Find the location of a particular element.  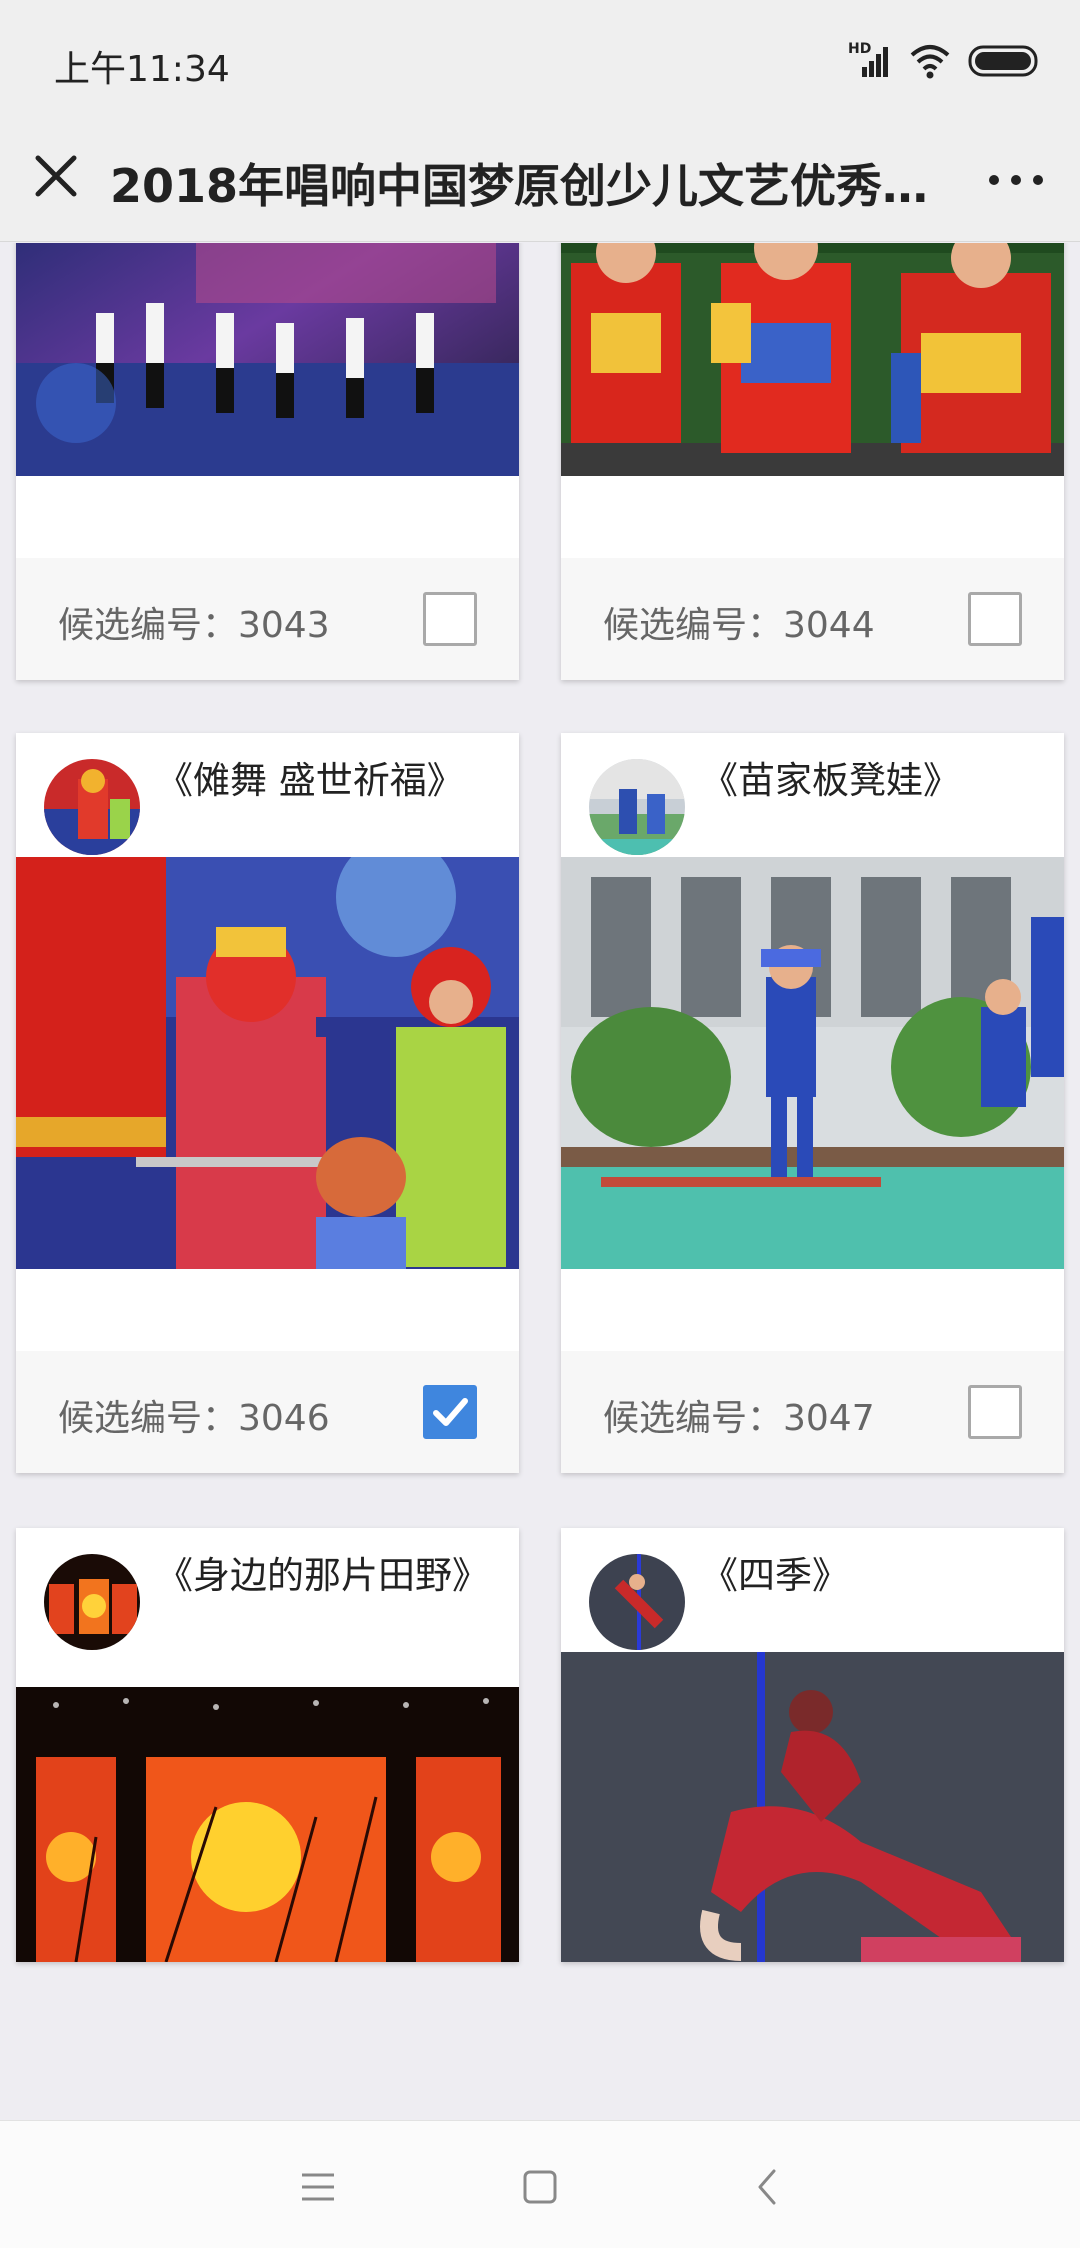

back-icon is located at coordinates (768, 2187).